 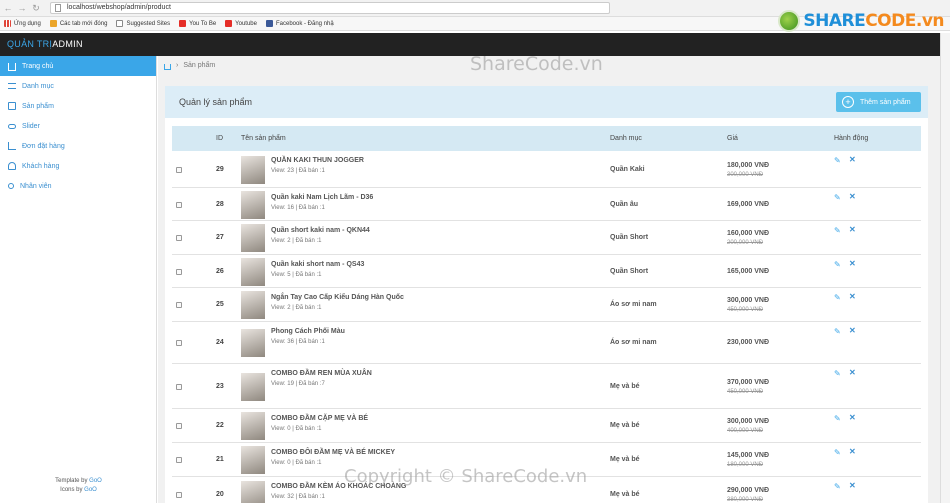 I want to click on product-id: 21, so click(x=220, y=459).